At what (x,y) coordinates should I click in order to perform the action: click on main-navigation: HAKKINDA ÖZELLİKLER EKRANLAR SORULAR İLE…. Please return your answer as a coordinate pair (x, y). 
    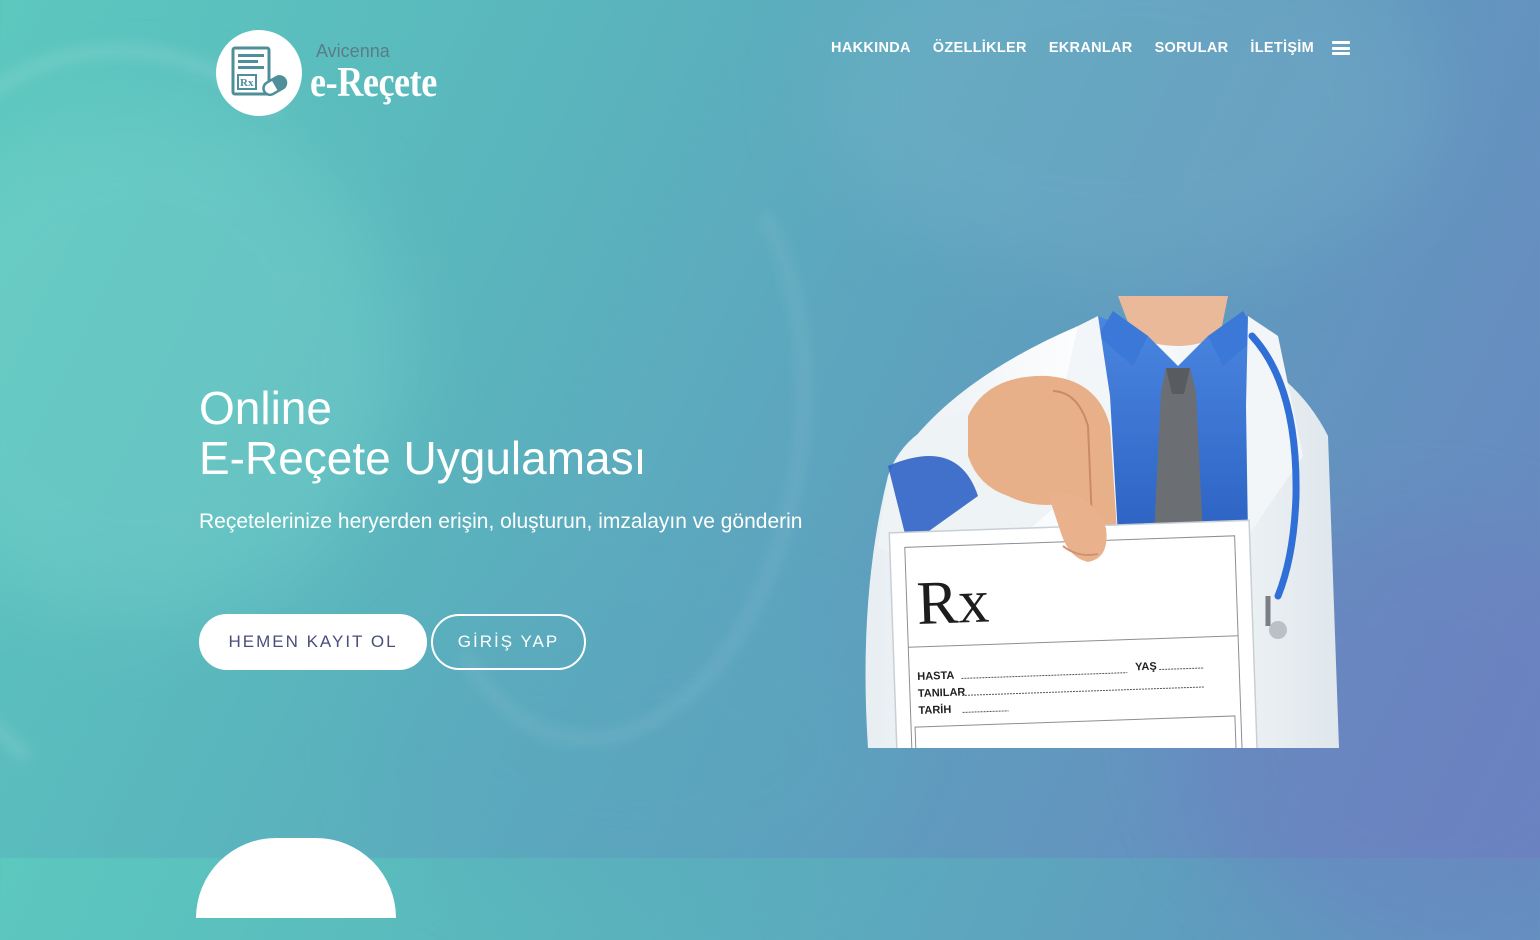
    Looking at the image, I should click on (1079, 48).